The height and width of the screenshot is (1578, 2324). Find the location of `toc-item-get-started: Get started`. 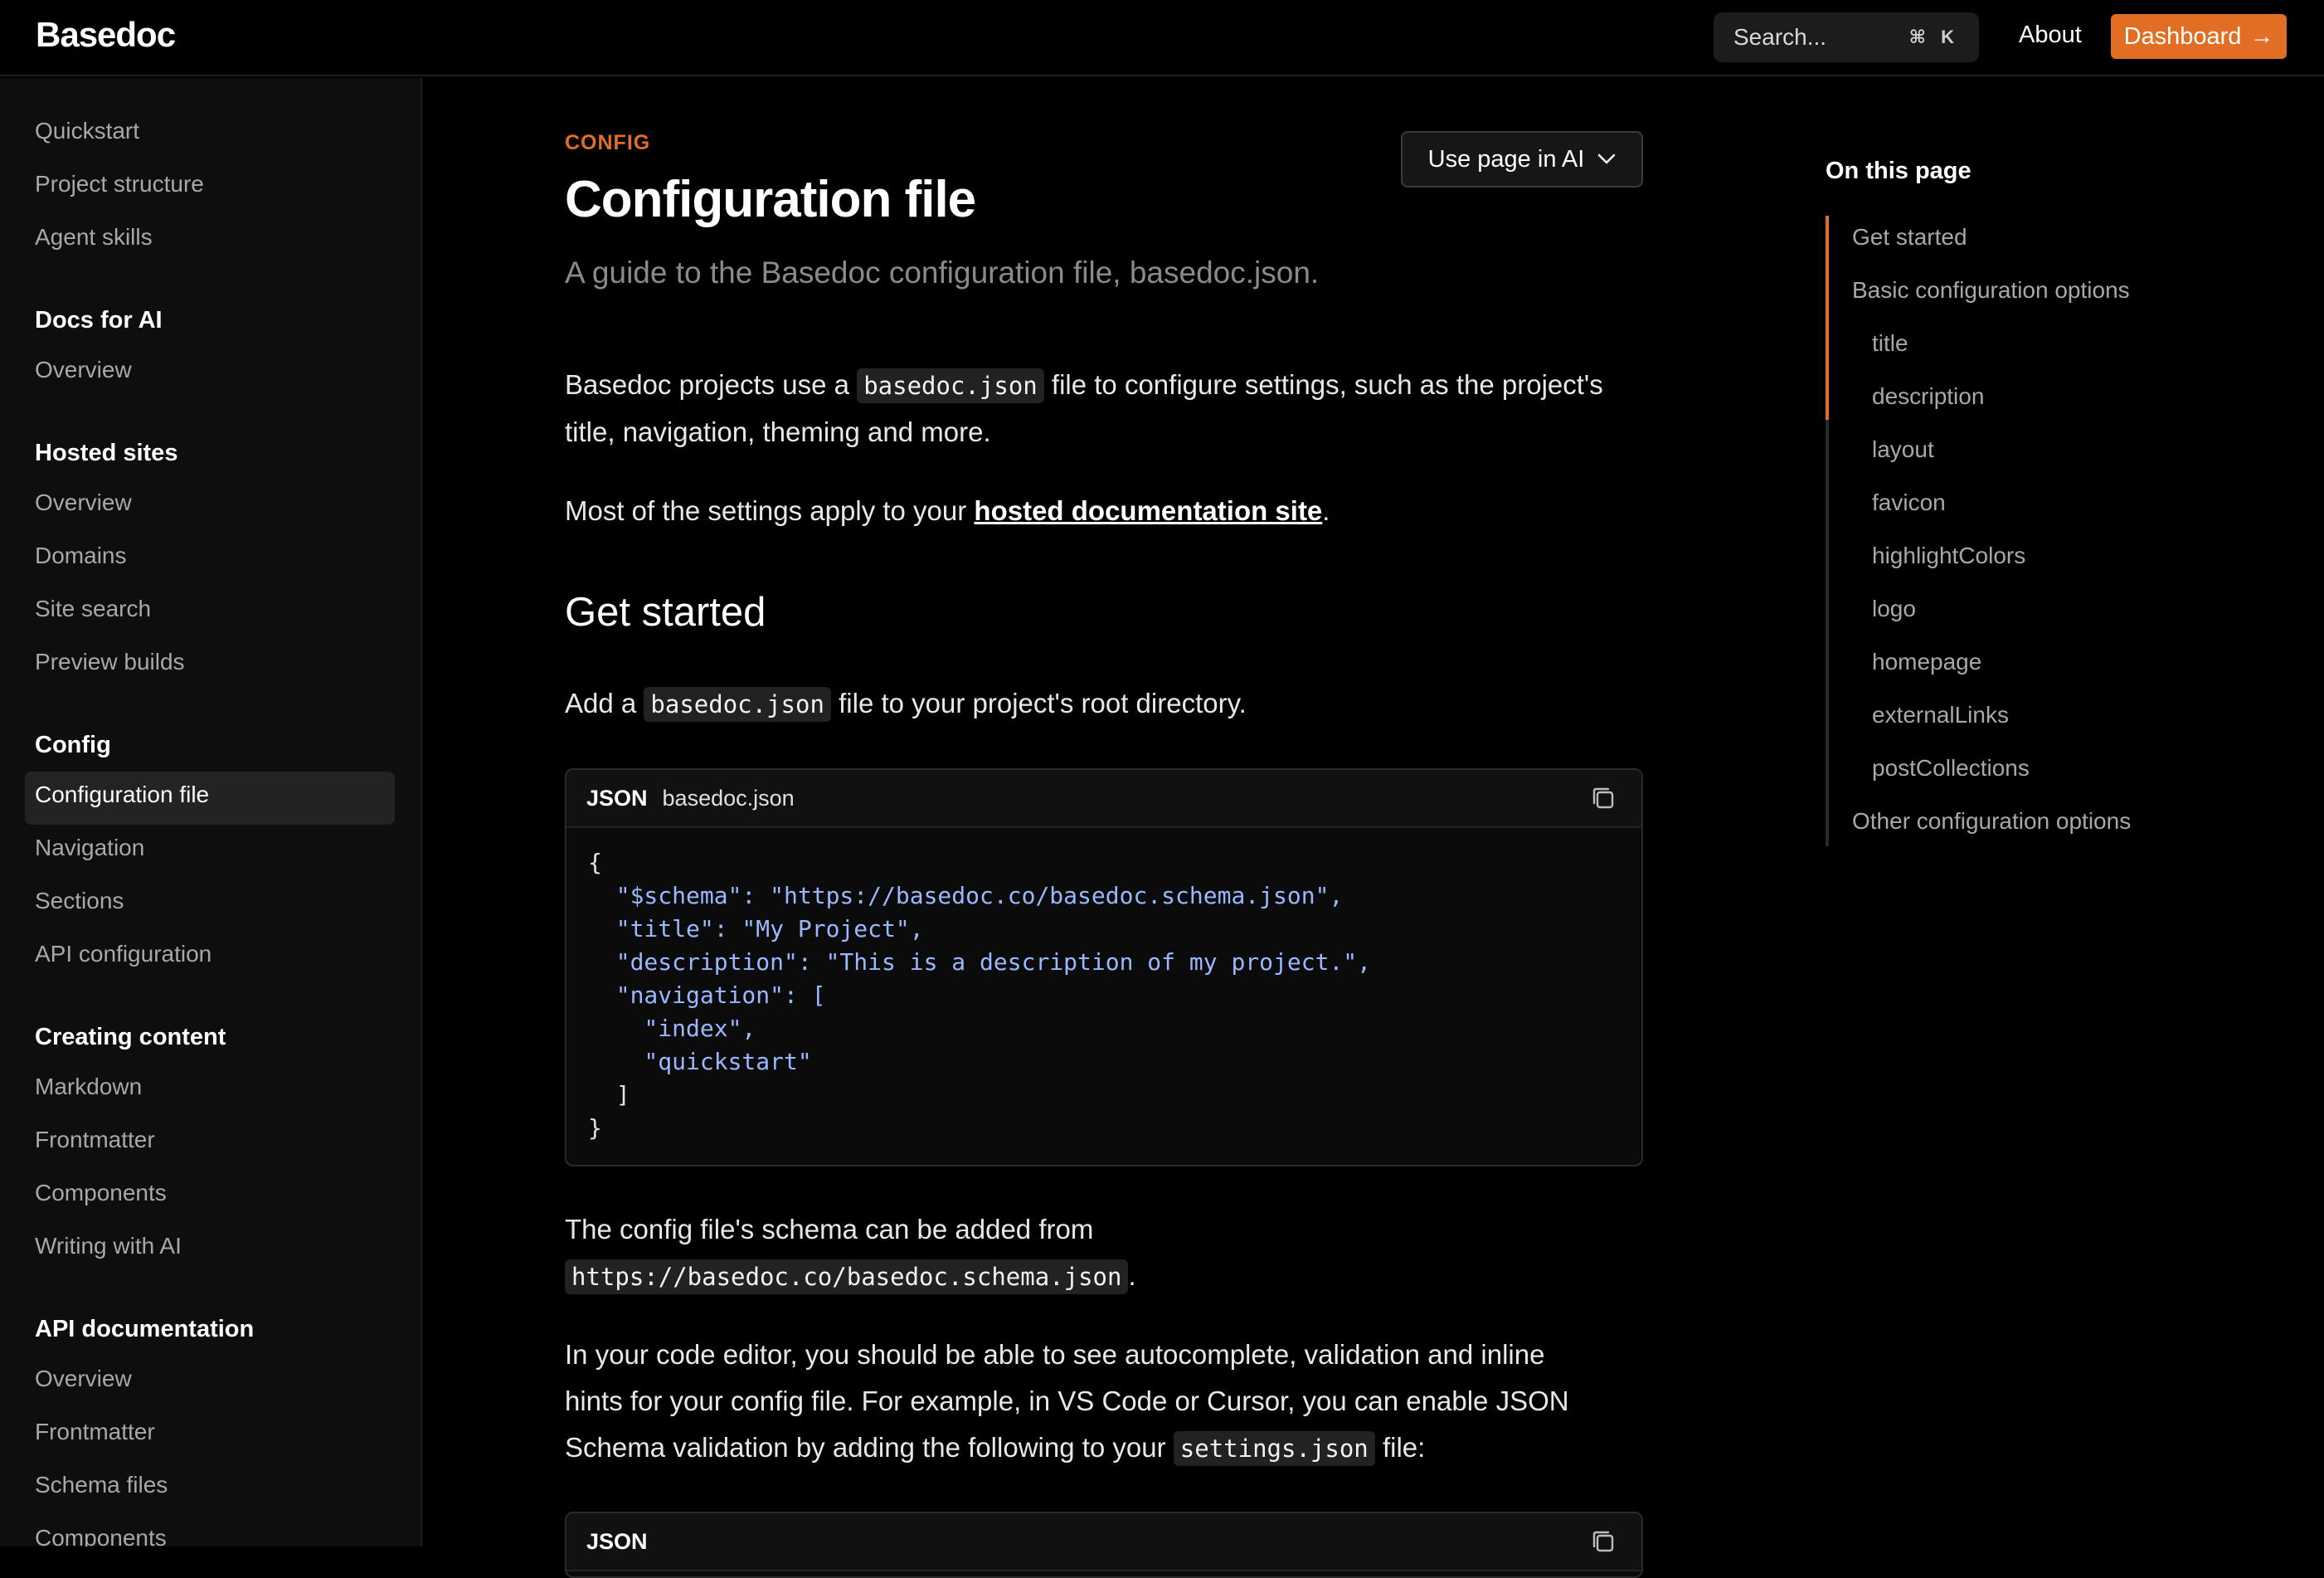

toc-item-get-started: Get started is located at coordinates (1909, 237).